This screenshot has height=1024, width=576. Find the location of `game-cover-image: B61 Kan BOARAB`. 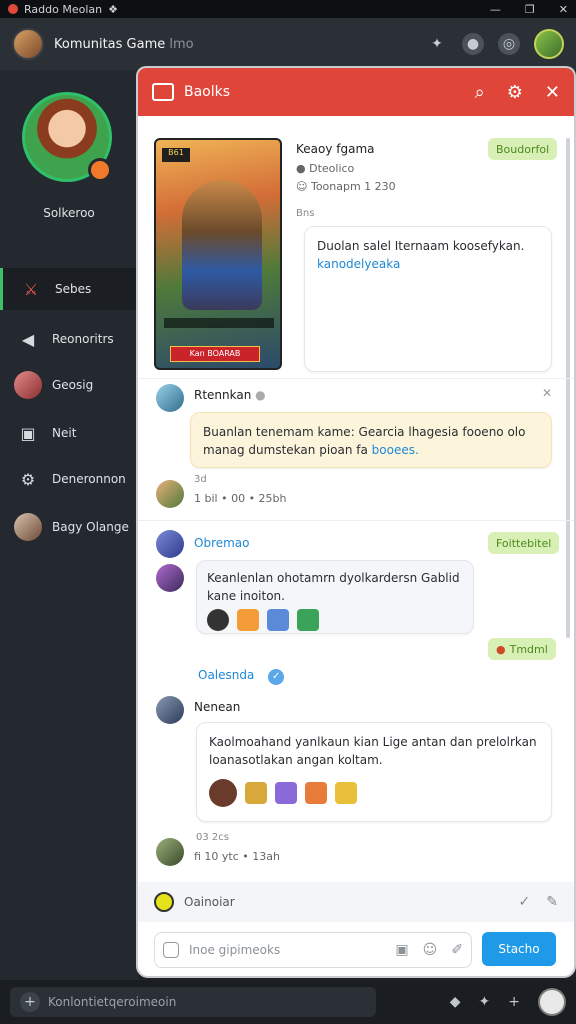

game-cover-image: B61 Kan BOARAB is located at coordinates (218, 254).